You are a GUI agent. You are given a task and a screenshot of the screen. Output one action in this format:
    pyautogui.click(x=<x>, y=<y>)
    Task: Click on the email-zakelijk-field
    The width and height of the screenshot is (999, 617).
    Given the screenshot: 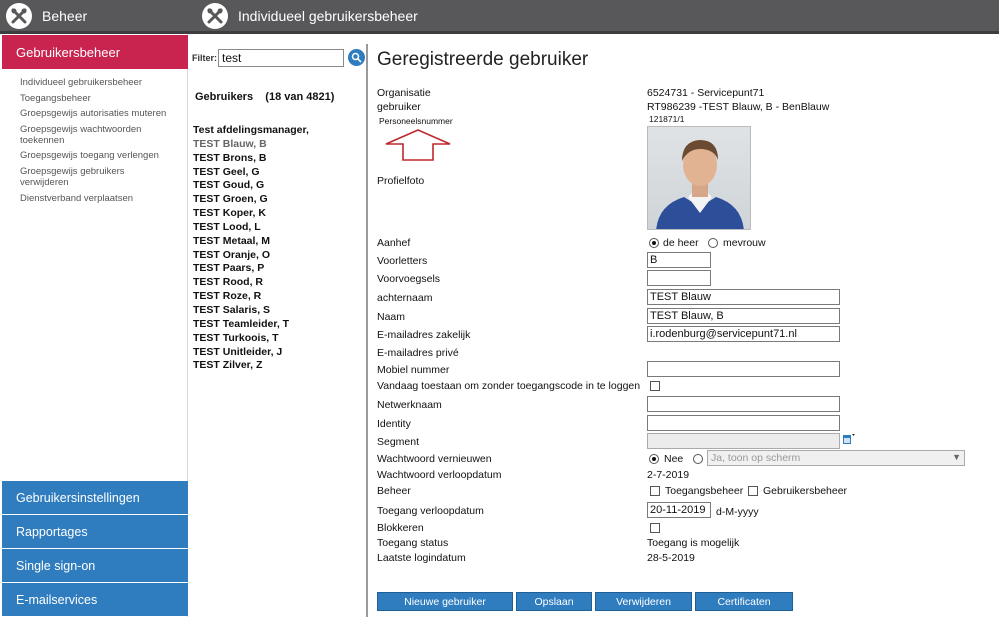 What is the action you would take?
    pyautogui.click(x=743, y=334)
    